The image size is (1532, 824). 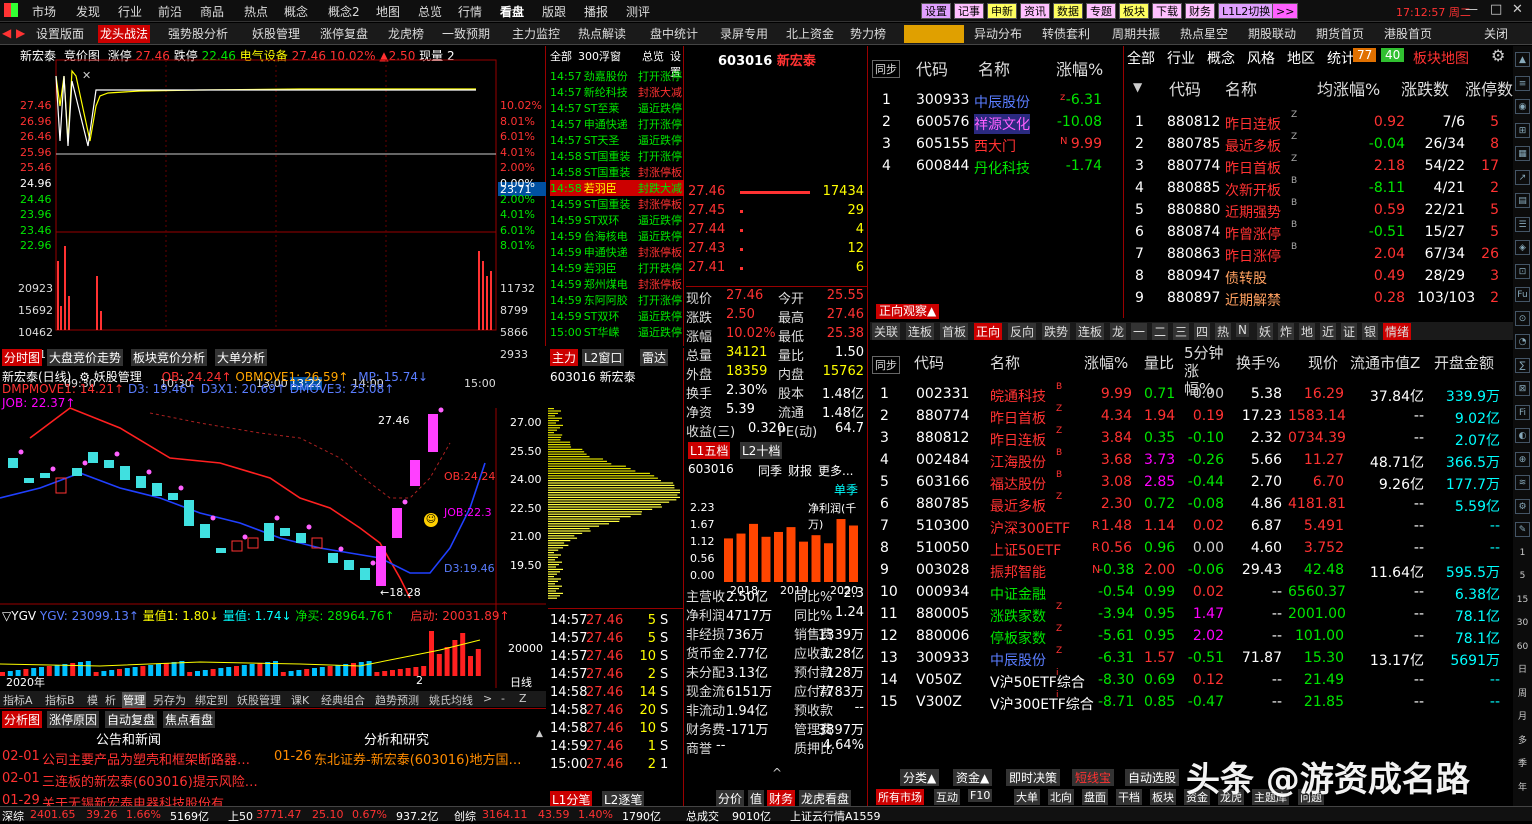 What do you see at coordinates (134, 700) in the screenshot?
I see `kline-bottom-tab-4: 管理` at bounding box center [134, 700].